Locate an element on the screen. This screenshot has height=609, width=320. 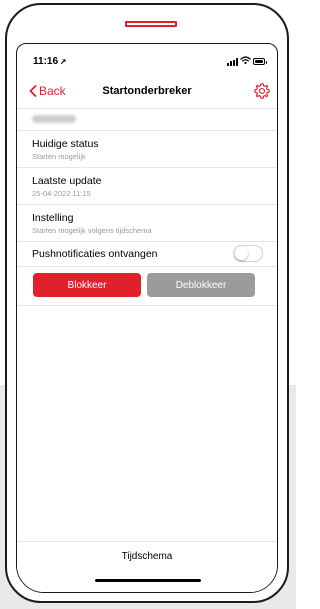
page-title: Startonderbreker is located at coordinates (147, 91).